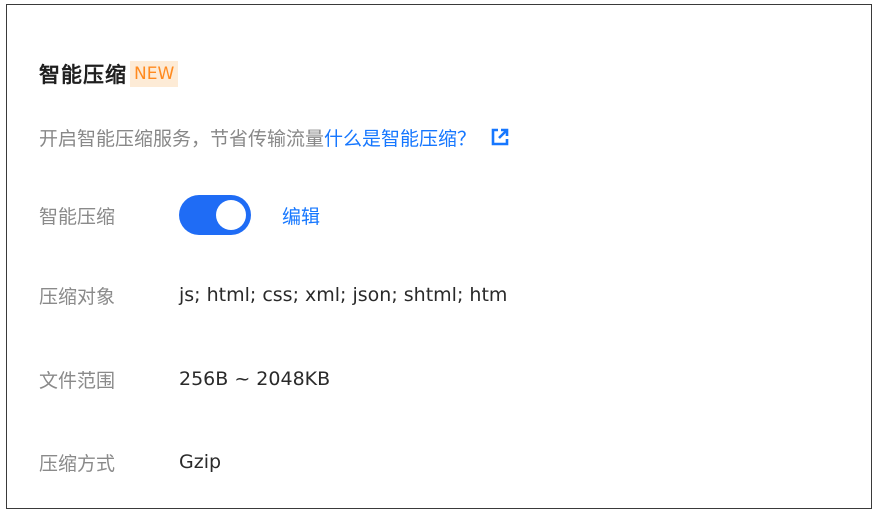 The width and height of the screenshot is (881, 514). Describe the element at coordinates (77, 216) in the screenshot. I see `toggle-label: 智能压缩` at that location.